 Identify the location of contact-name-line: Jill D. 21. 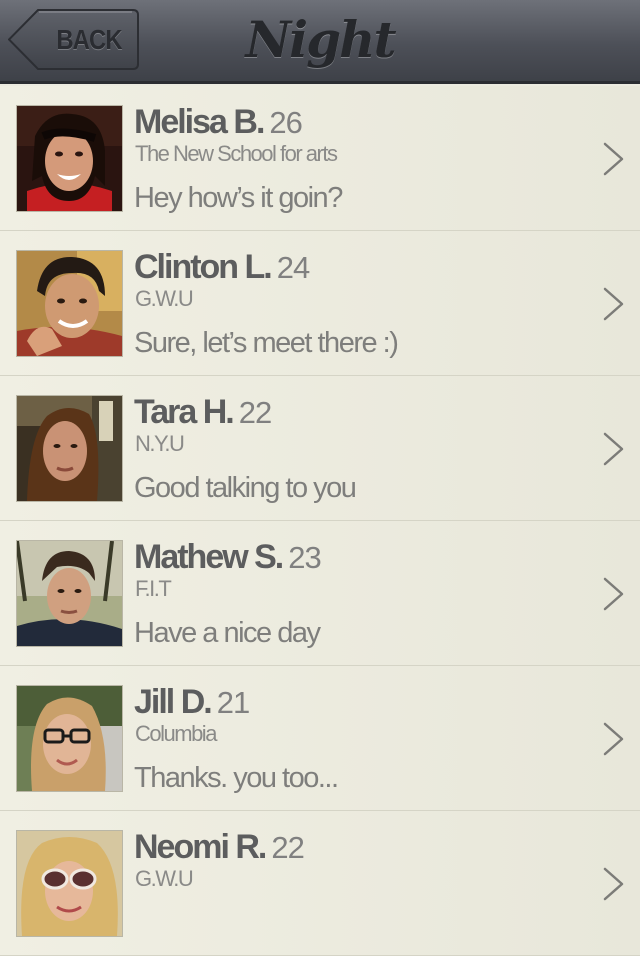
(192, 702).